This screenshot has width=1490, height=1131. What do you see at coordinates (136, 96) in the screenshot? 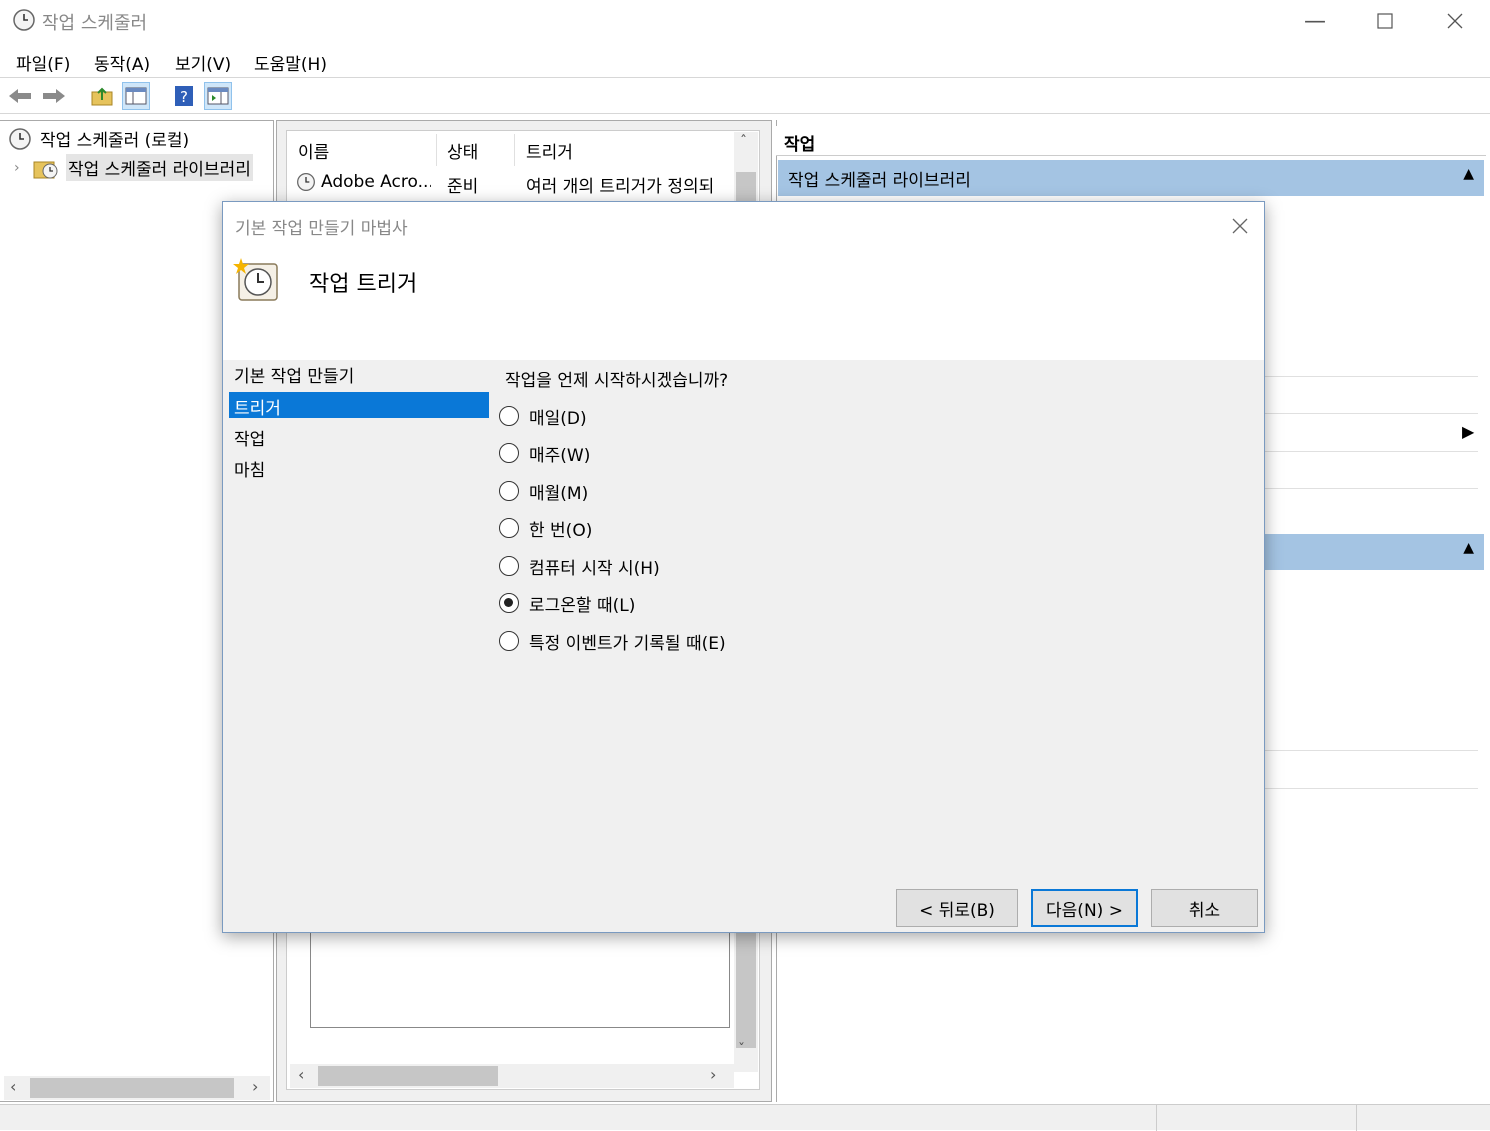
I see `show-hide-console-tree-button` at bounding box center [136, 96].